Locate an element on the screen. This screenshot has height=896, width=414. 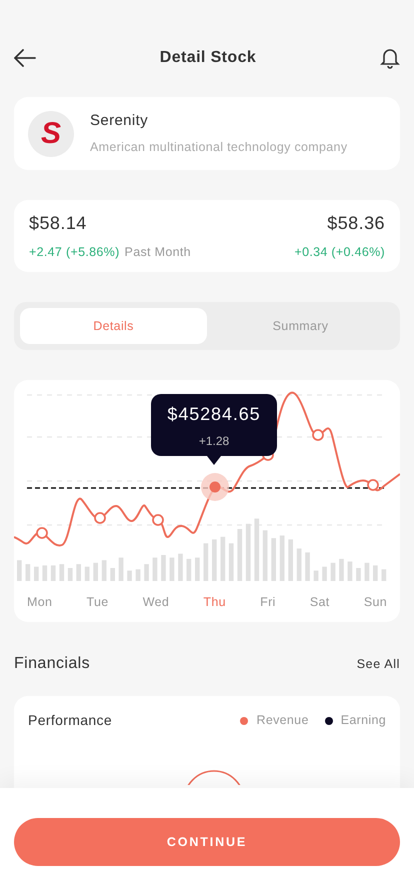
page-title: Detail Stock is located at coordinates (208, 58).